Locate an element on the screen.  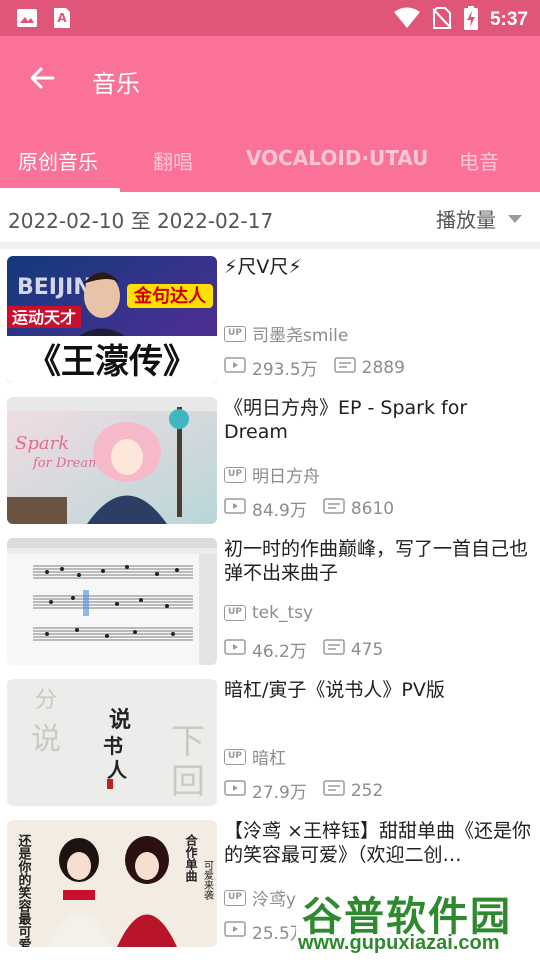
thumb-text: 《王濛传》 is located at coordinates (112, 362).